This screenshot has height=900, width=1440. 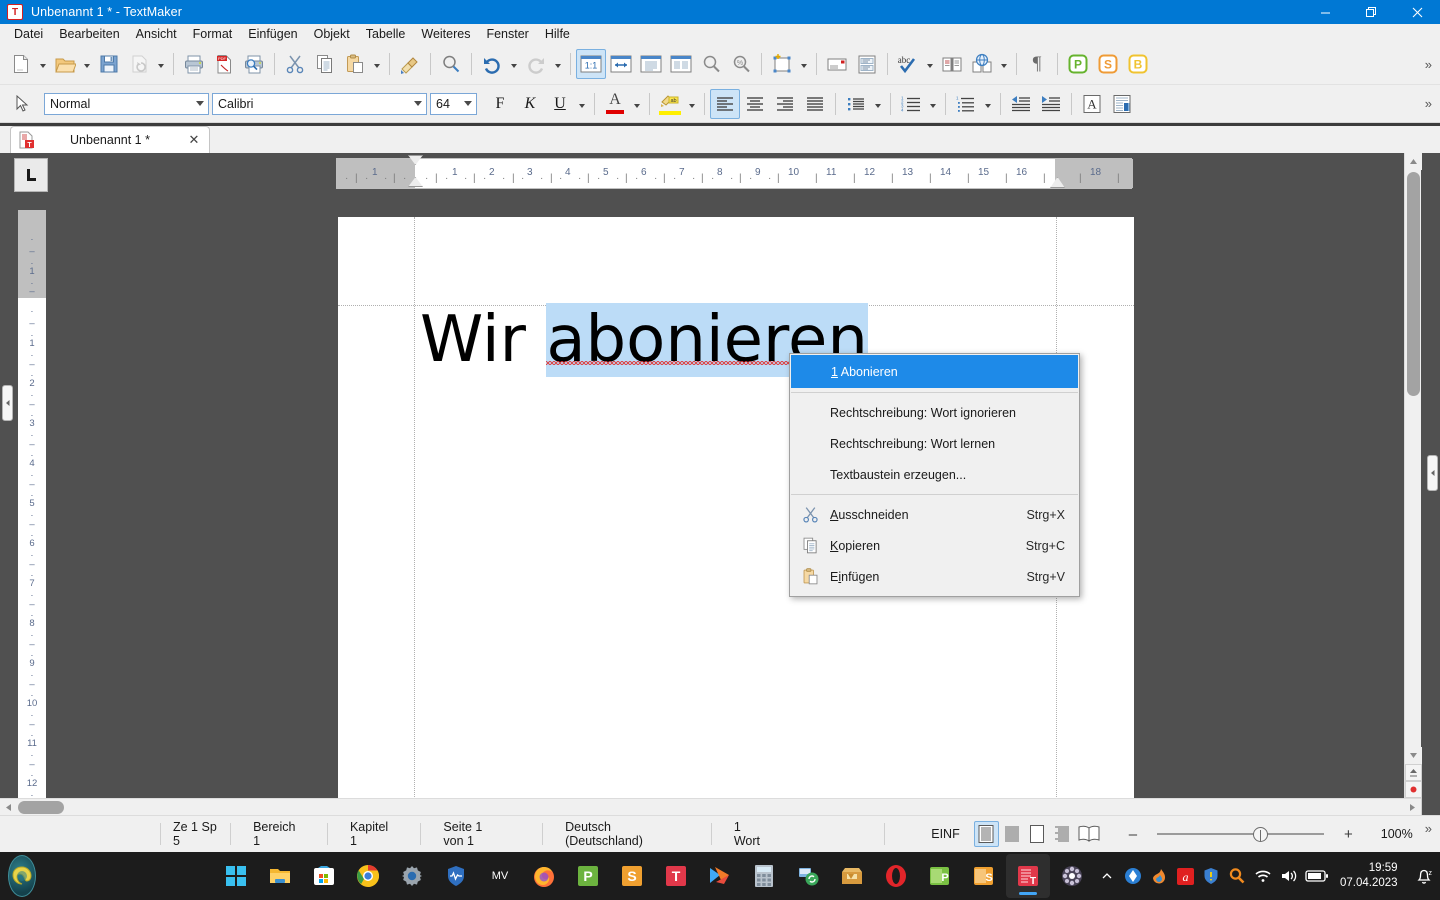 What do you see at coordinates (637, 104) in the screenshot?
I see `font-color-dropdown` at bounding box center [637, 104].